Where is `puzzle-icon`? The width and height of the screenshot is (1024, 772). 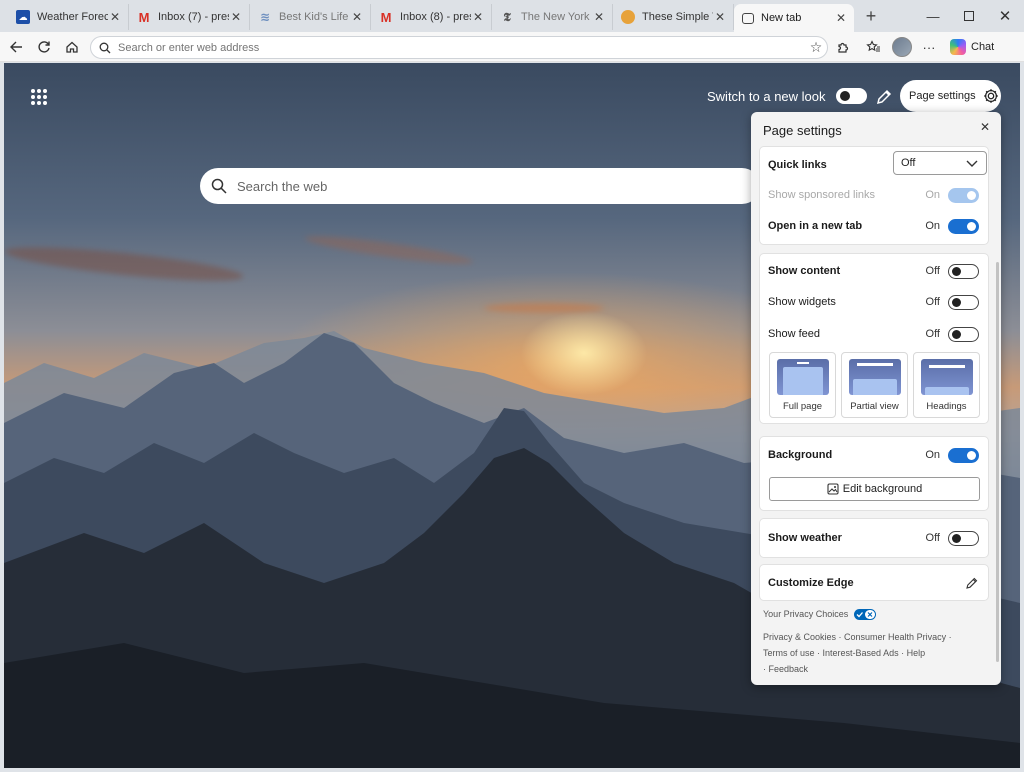
puzzle-icon is located at coordinates (843, 47).